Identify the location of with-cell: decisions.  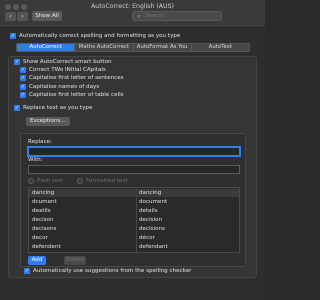
(152, 229).